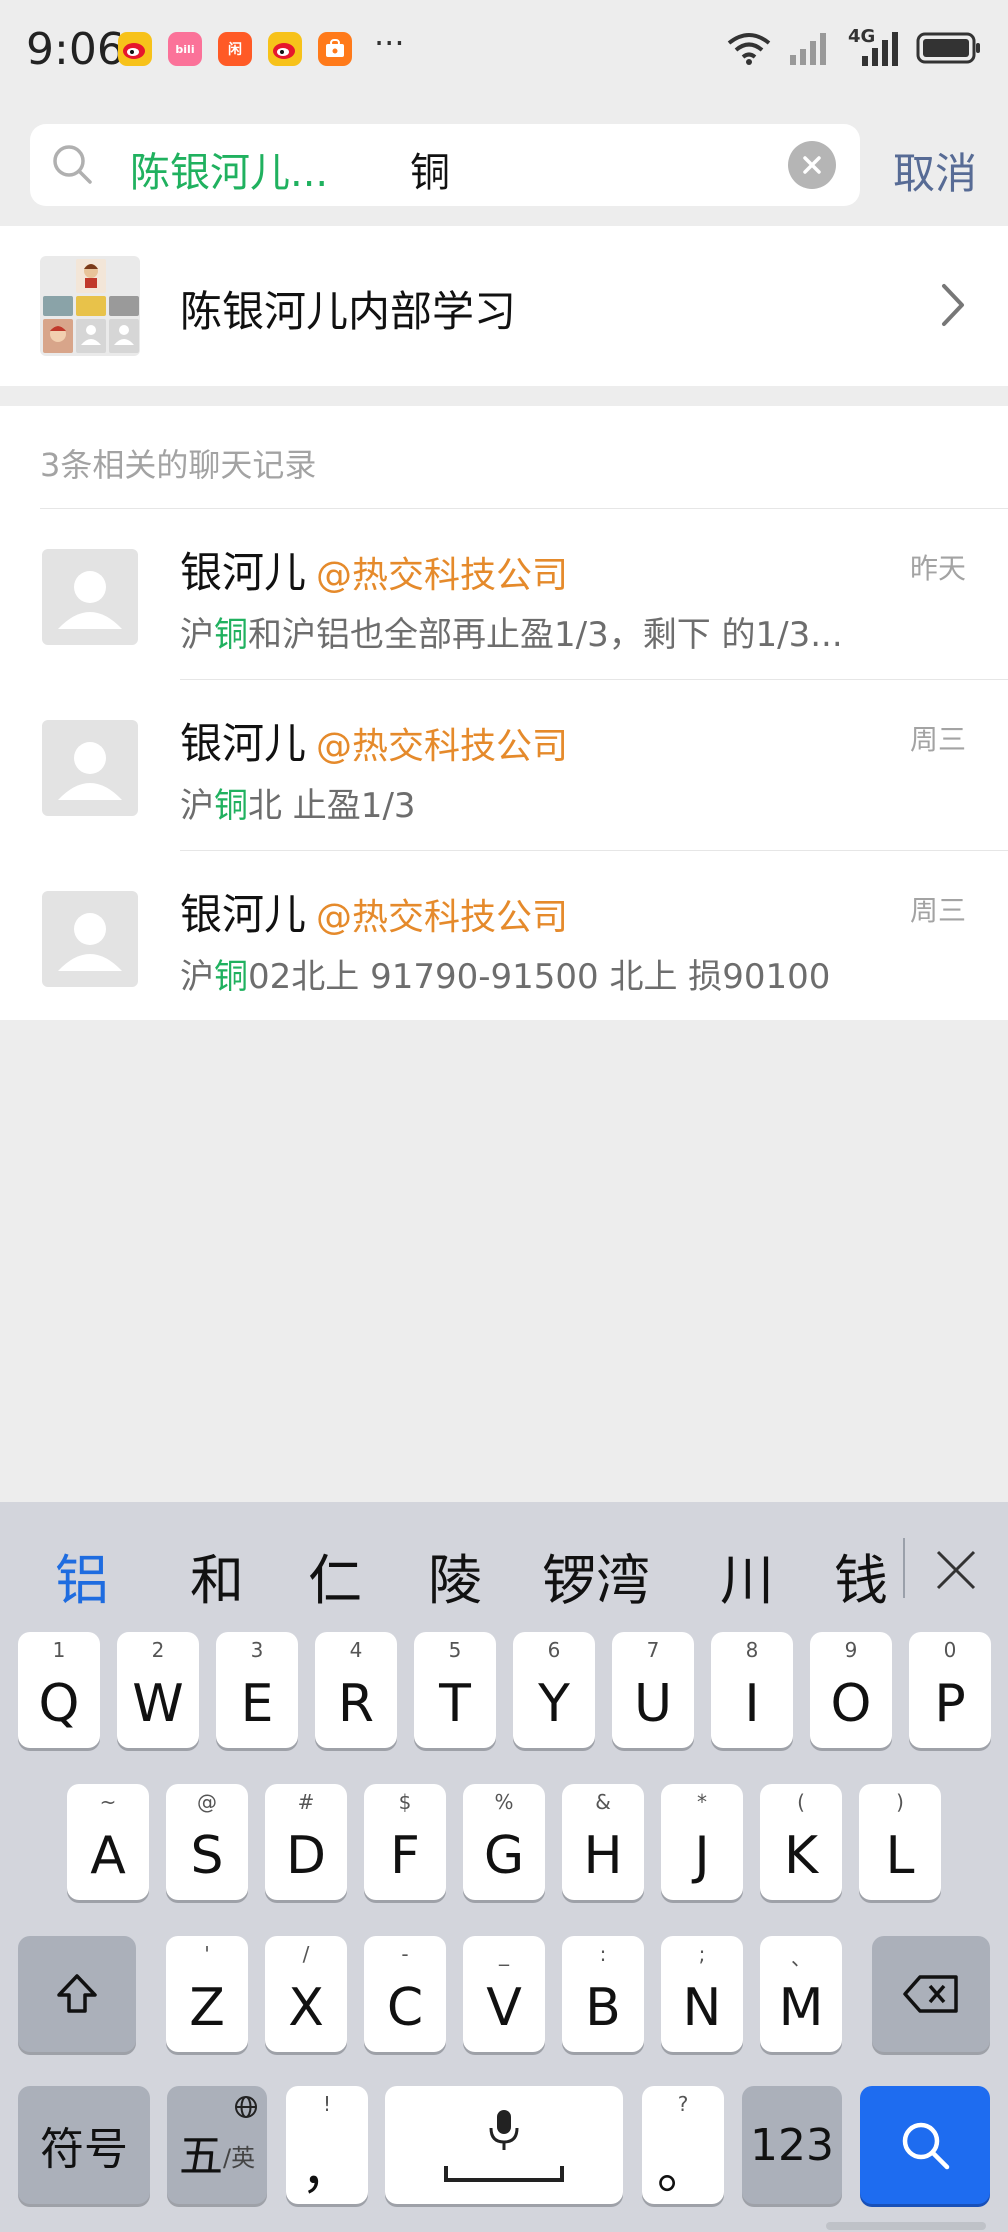 The height and width of the screenshot is (2232, 1008). What do you see at coordinates (335, 1575) in the screenshot?
I see `candidate-word: 仁` at bounding box center [335, 1575].